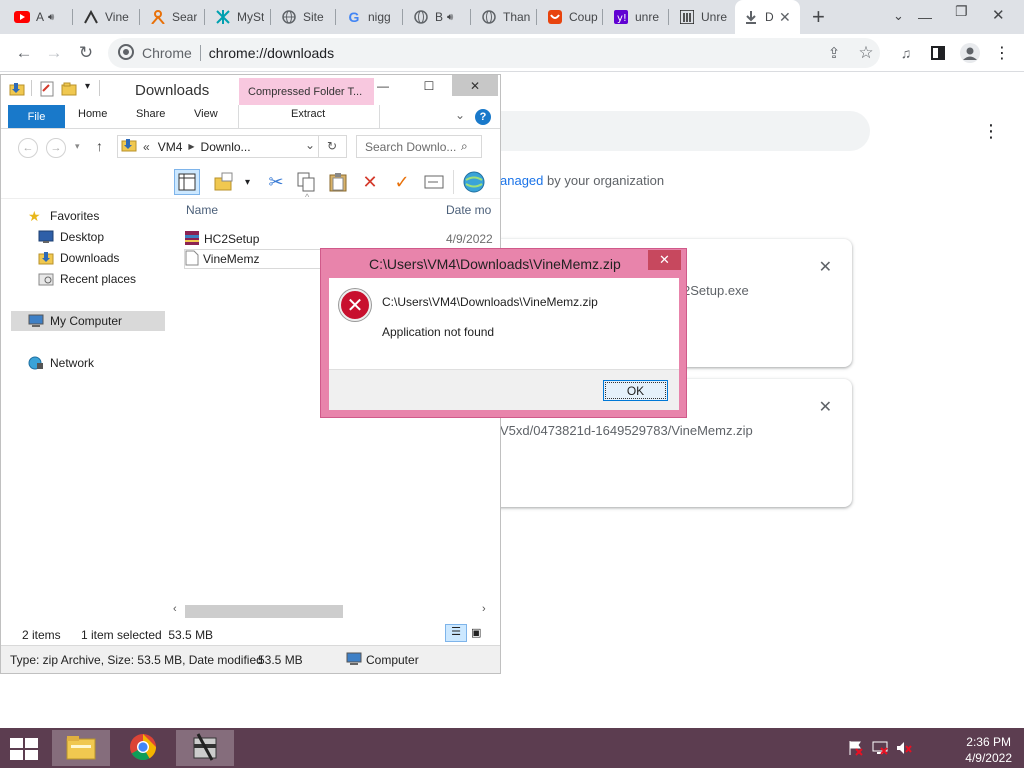  Describe the element at coordinates (264, 611) in the screenshot. I see `scrollbar-thumb` at that location.